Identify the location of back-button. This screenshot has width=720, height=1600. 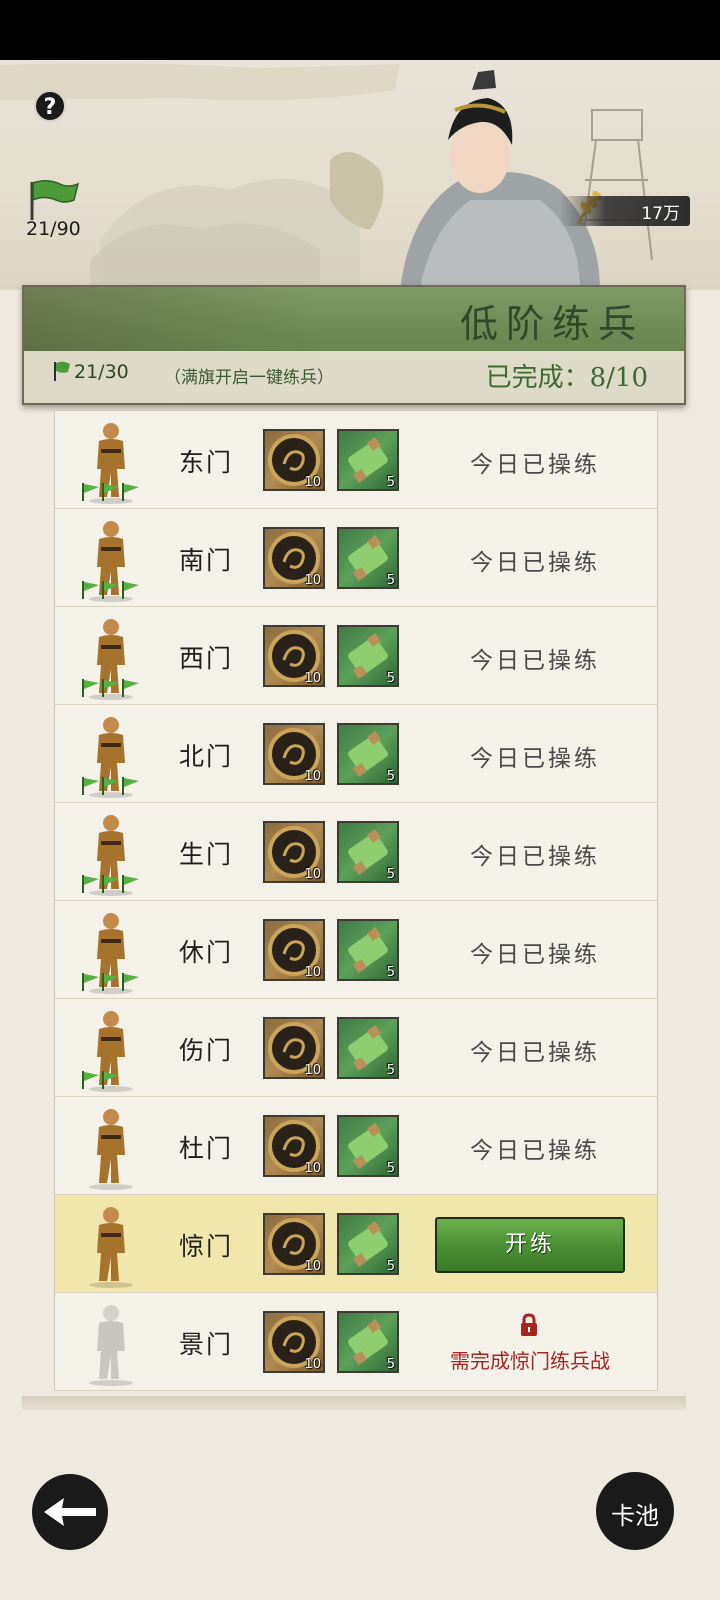
(70, 1512).